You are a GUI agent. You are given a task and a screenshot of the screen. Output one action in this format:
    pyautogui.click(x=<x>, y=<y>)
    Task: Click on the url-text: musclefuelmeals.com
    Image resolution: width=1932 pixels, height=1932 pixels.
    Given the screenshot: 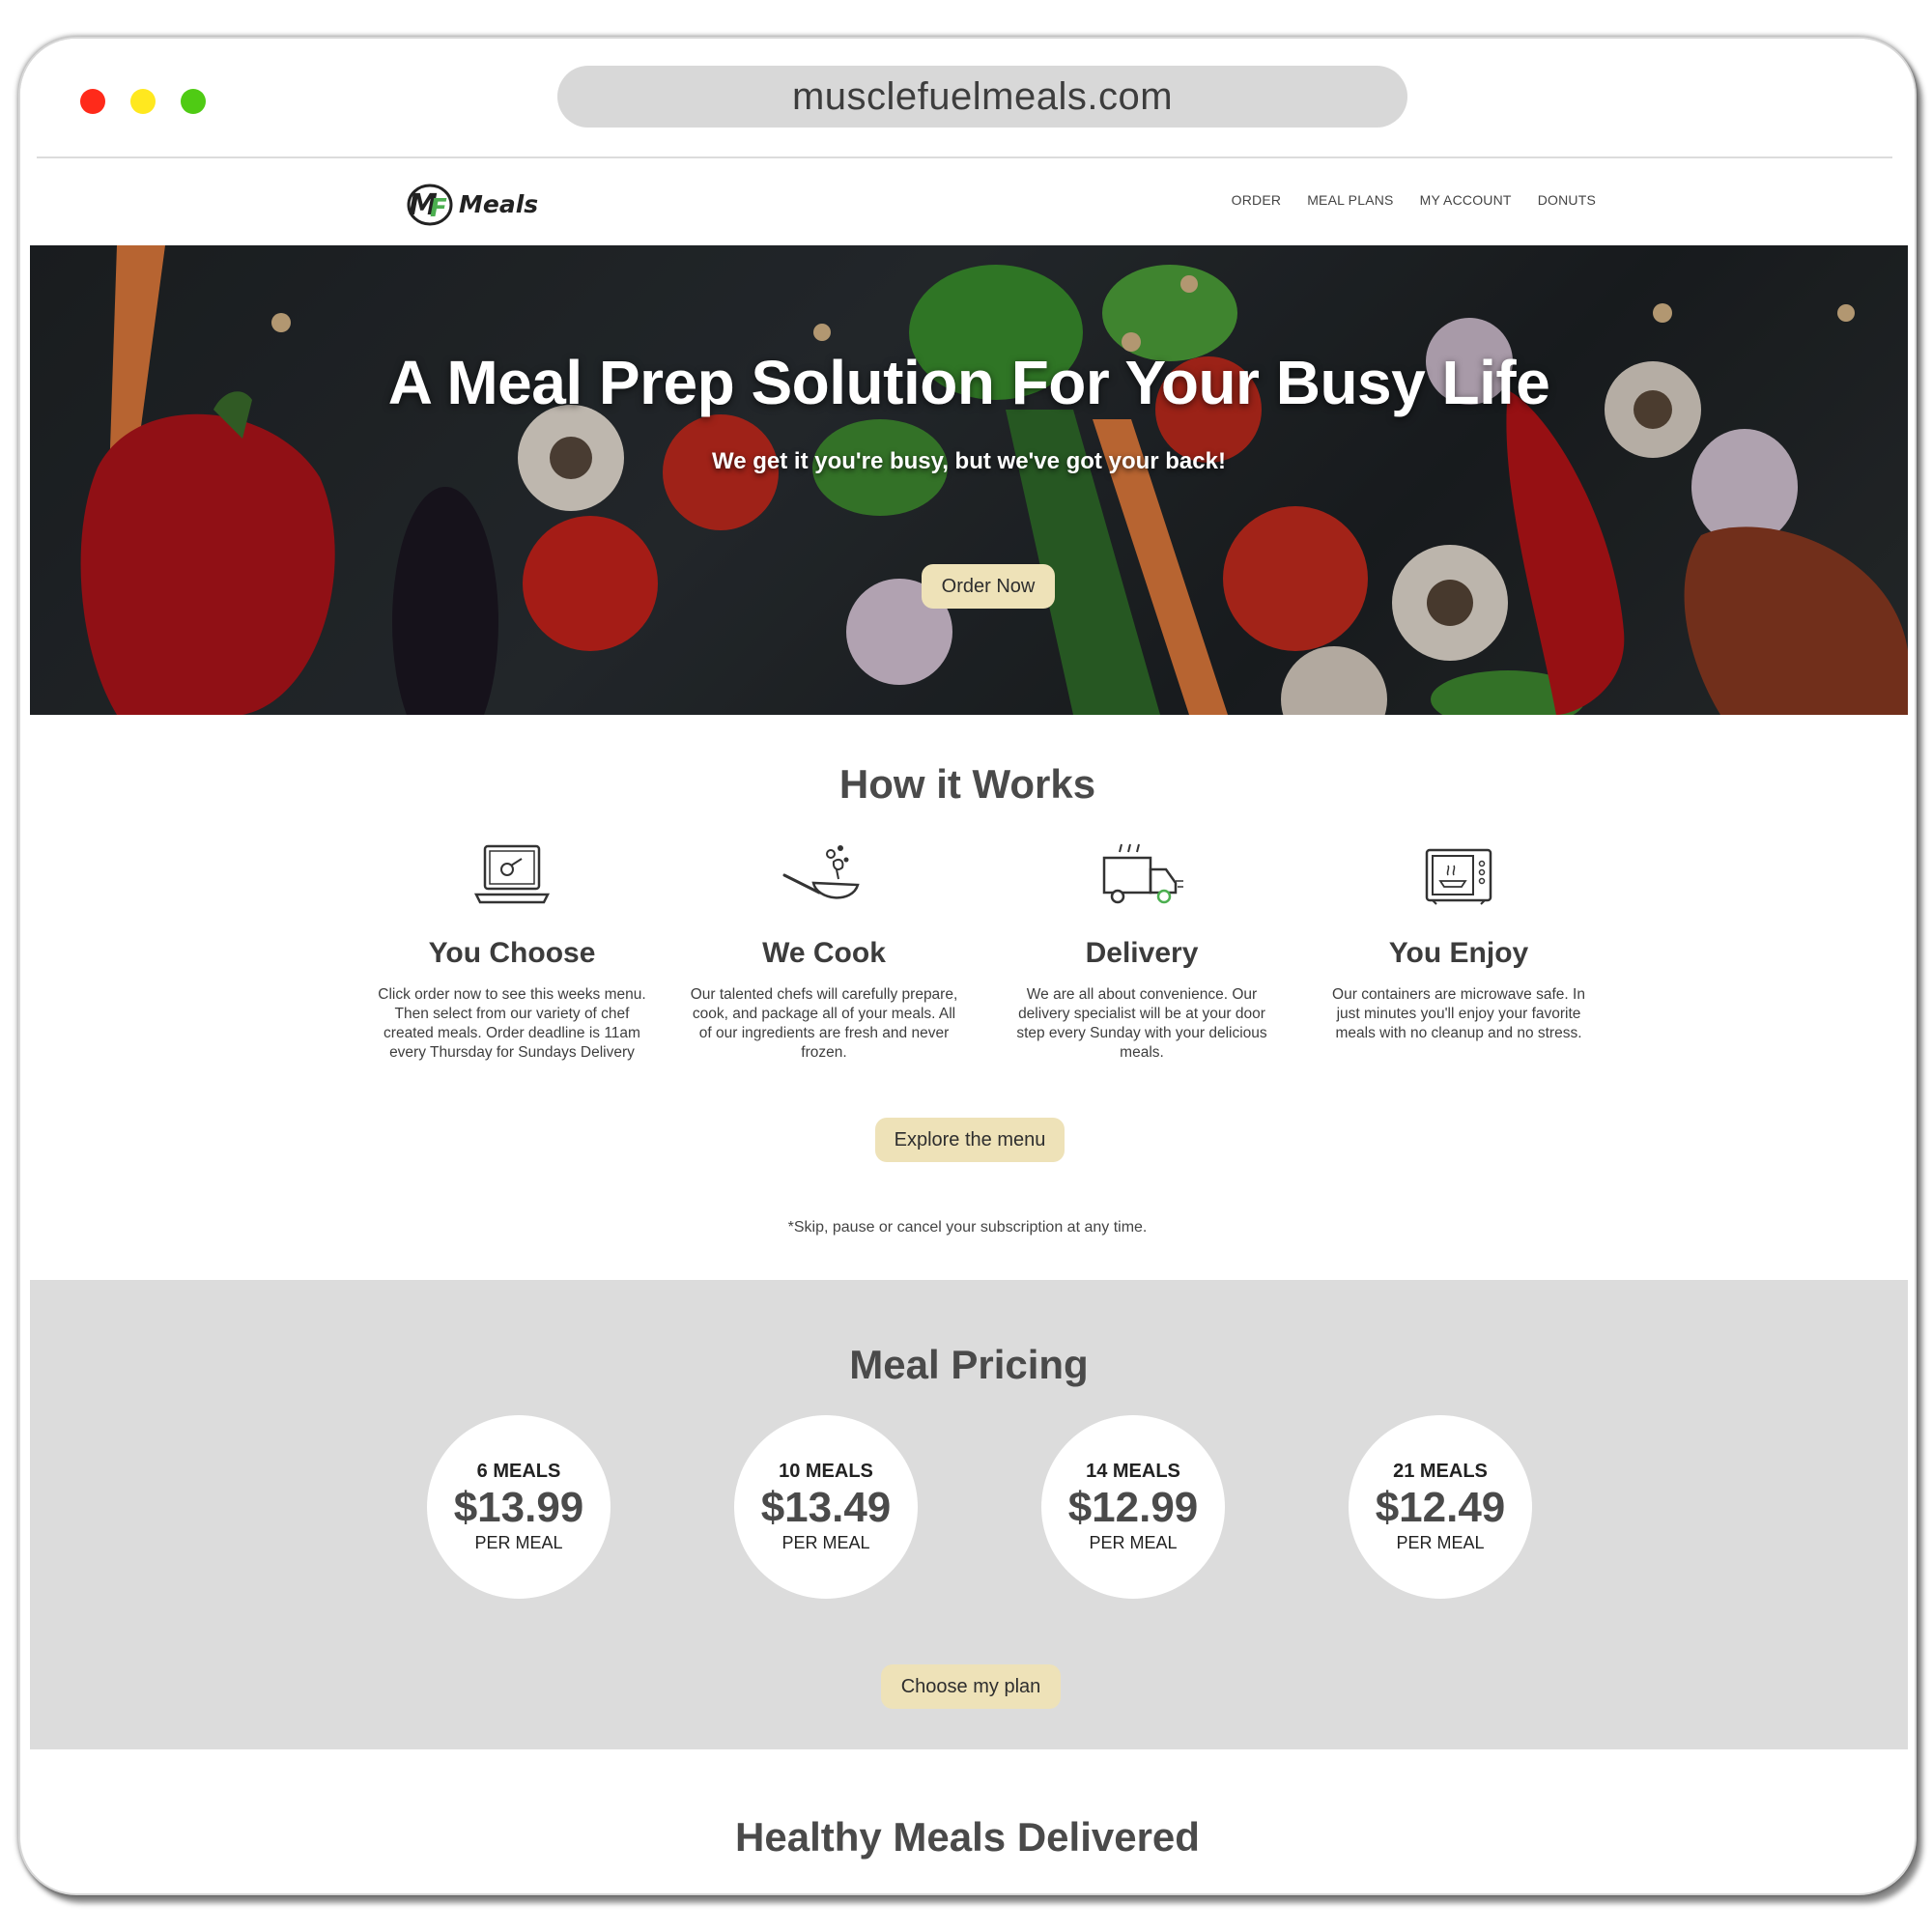 What is the action you would take?
    pyautogui.click(x=982, y=96)
    